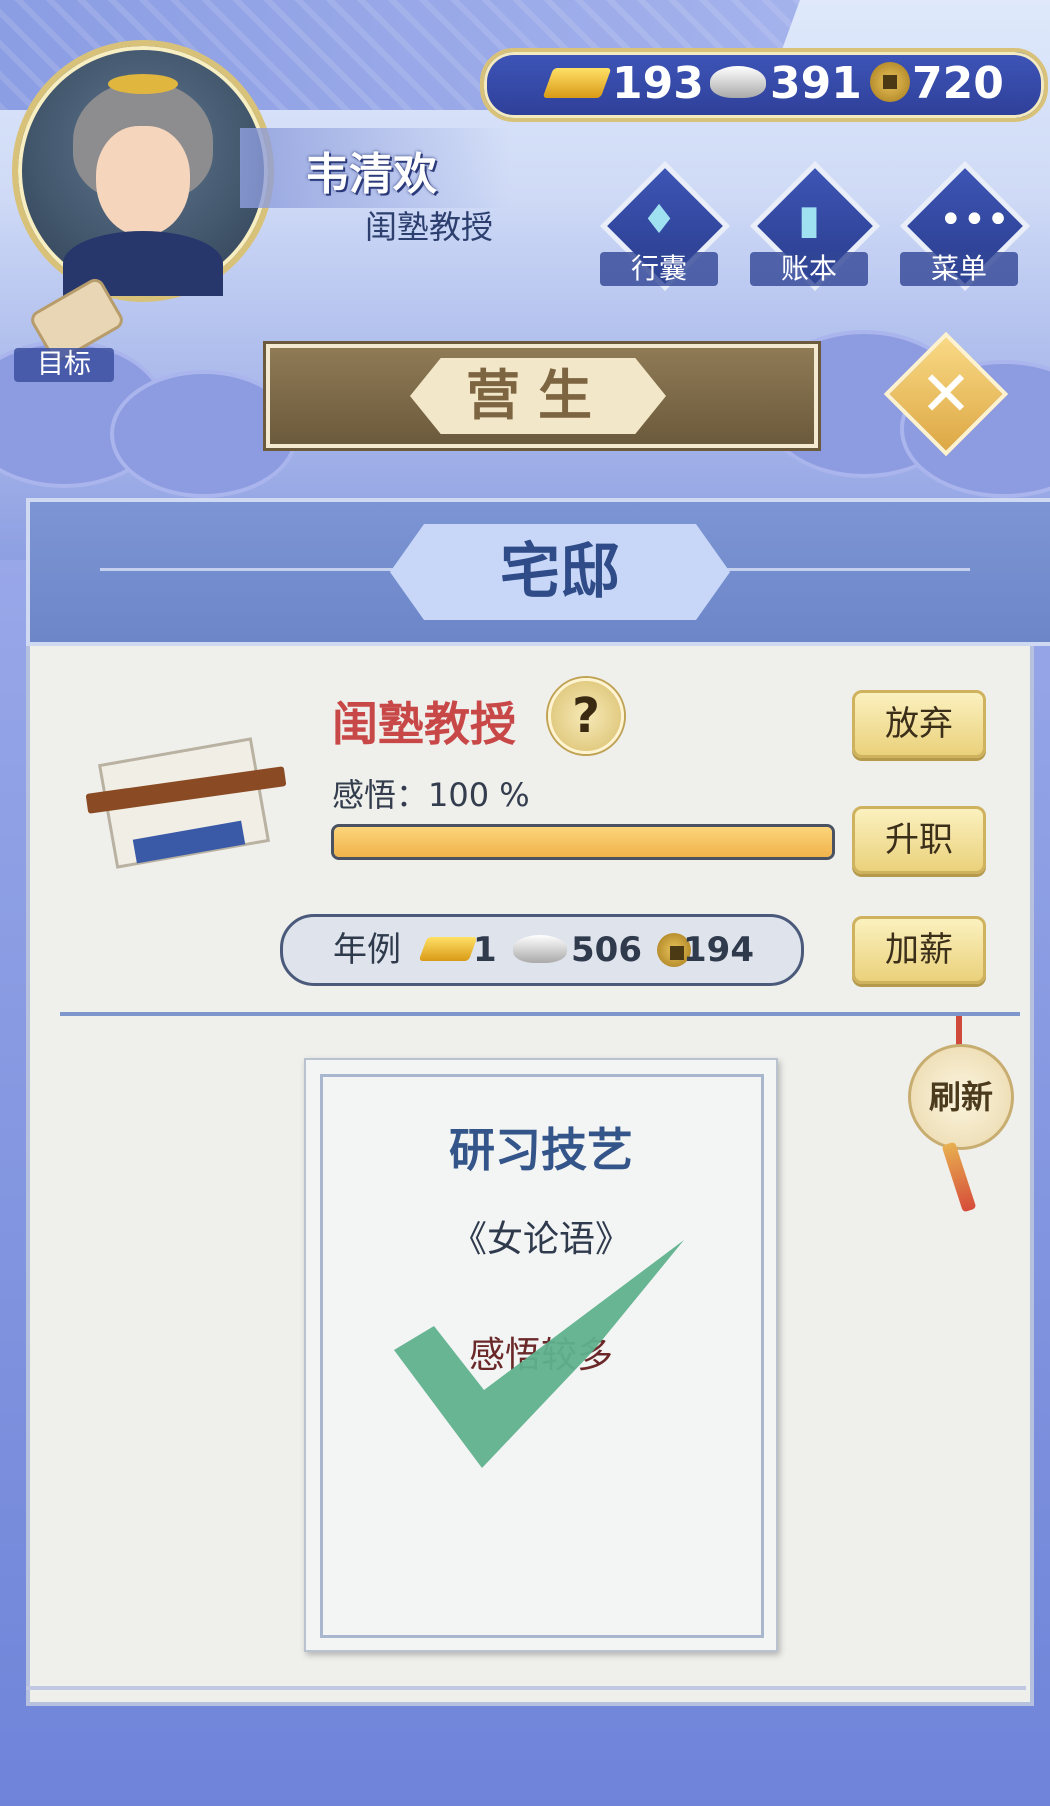 Image resolution: width=1050 pixels, height=1806 pixels. Describe the element at coordinates (431, 795) in the screenshot. I see `insight-label: 感悟：100 %` at that location.